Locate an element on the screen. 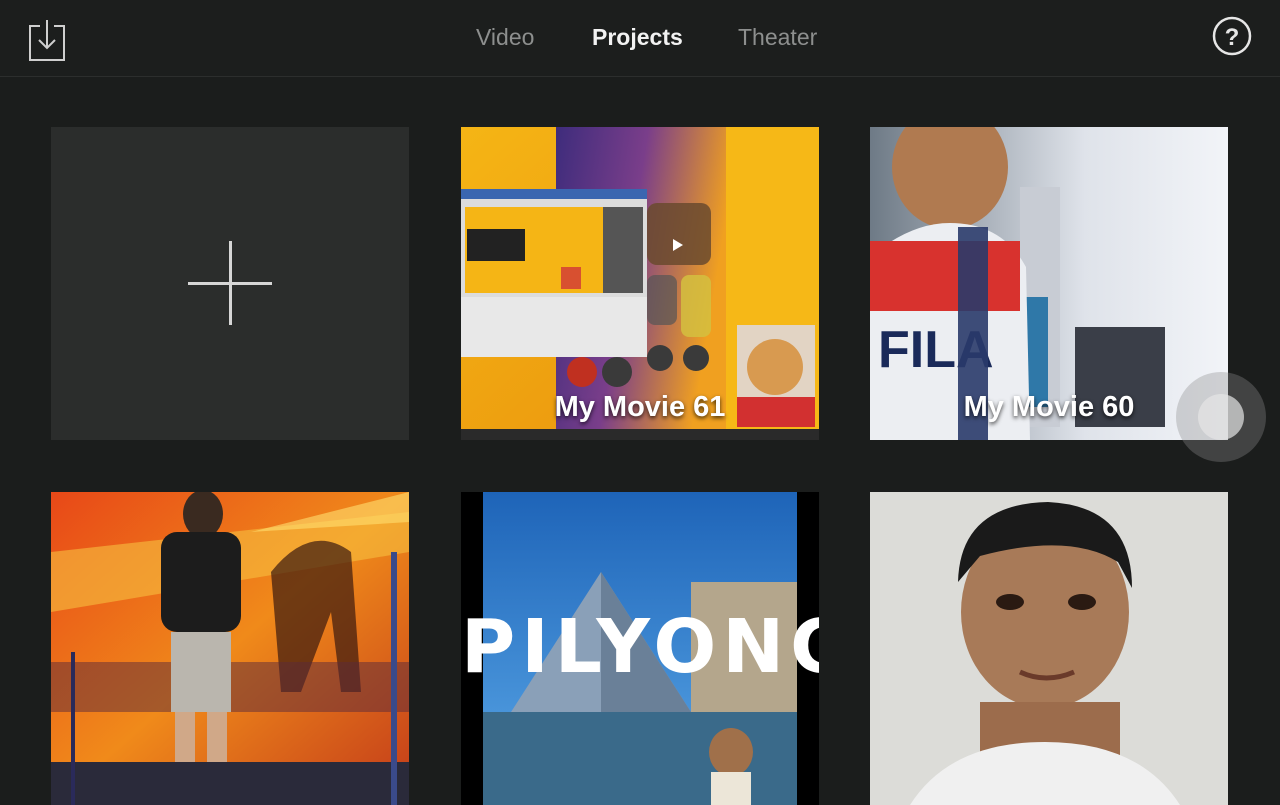  thumbnail-overlay-text: PILYONC is located at coordinates (640, 647).